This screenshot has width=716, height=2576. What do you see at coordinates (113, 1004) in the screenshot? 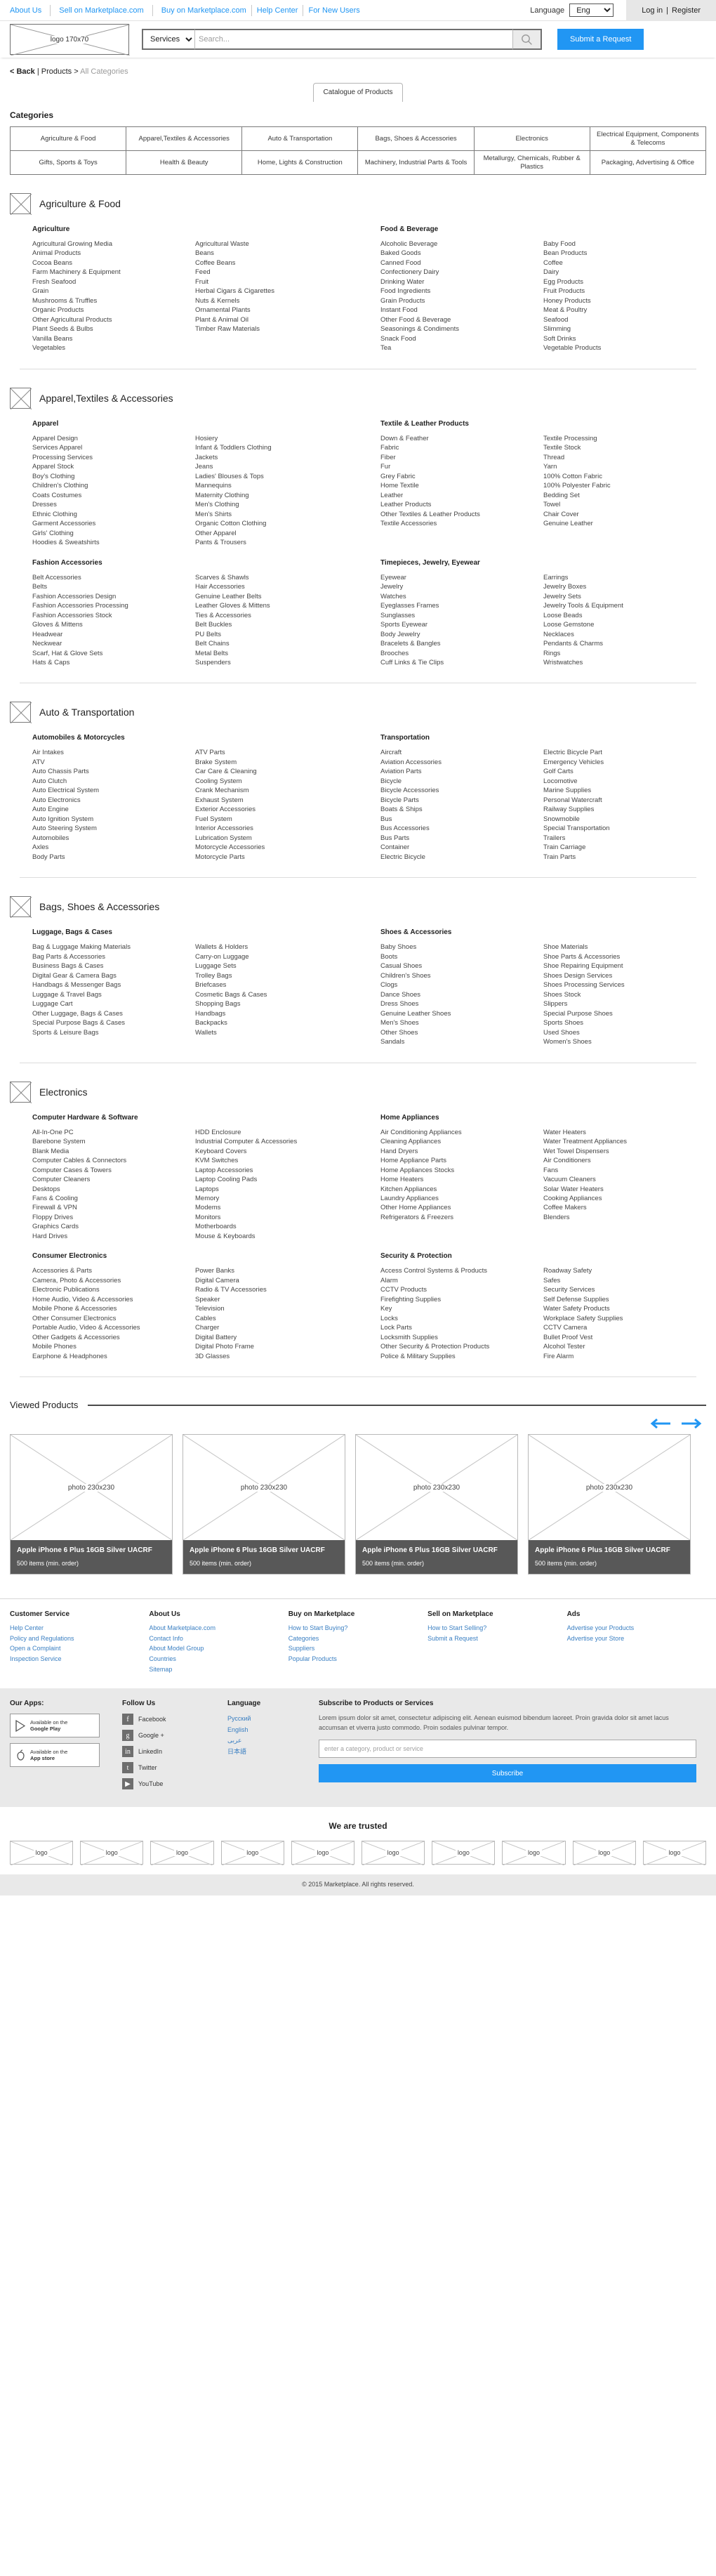
I see `list-item: Luggage Cart` at bounding box center [113, 1004].